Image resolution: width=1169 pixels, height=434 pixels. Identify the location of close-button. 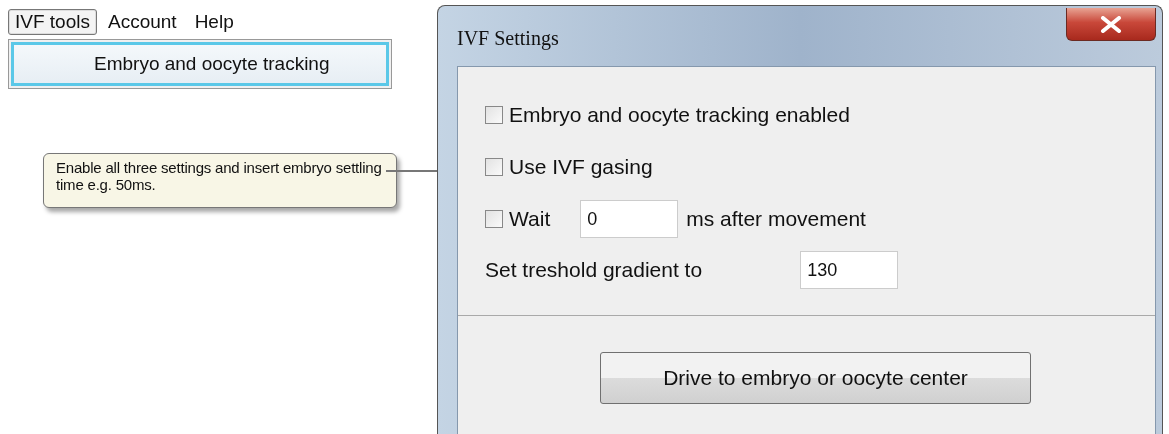
(1111, 24).